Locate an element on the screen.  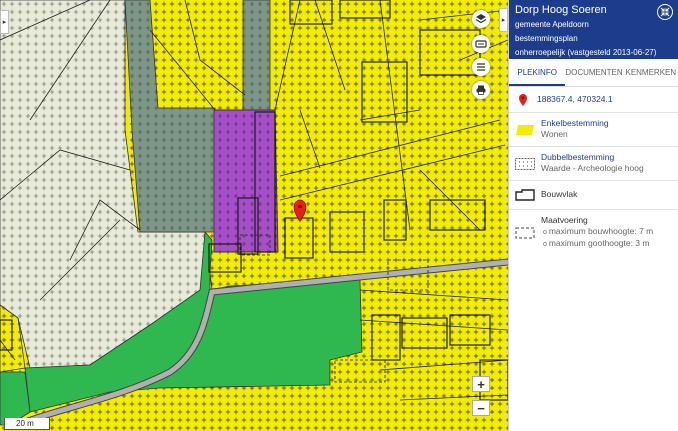
zoom-in-button: + is located at coordinates (481, 384).